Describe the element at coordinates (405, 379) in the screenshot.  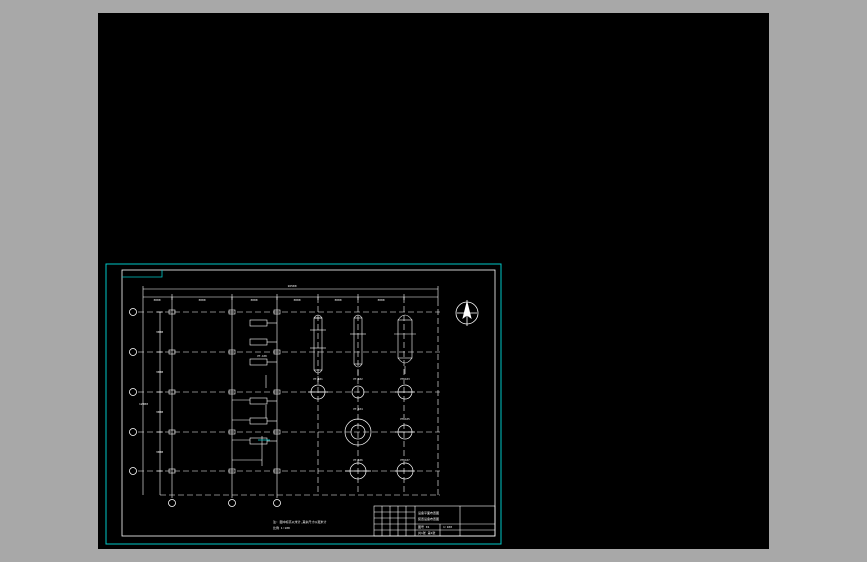
I see `equipment-tag-3: PT-103` at that location.